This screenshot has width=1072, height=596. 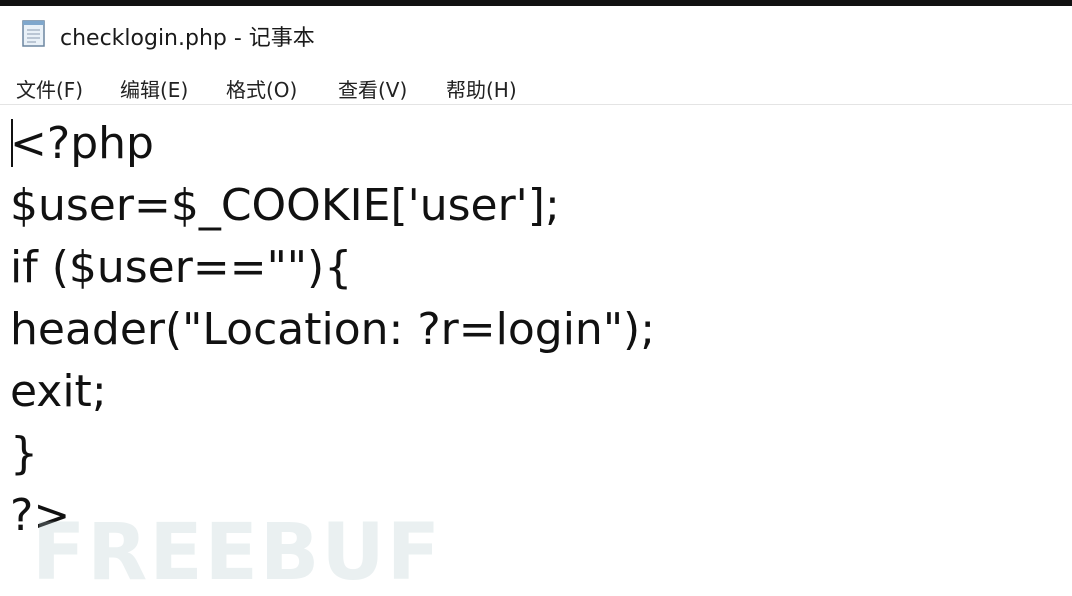 What do you see at coordinates (536, 33) in the screenshot?
I see `title-bar: checklogin.php - 记事本` at bounding box center [536, 33].